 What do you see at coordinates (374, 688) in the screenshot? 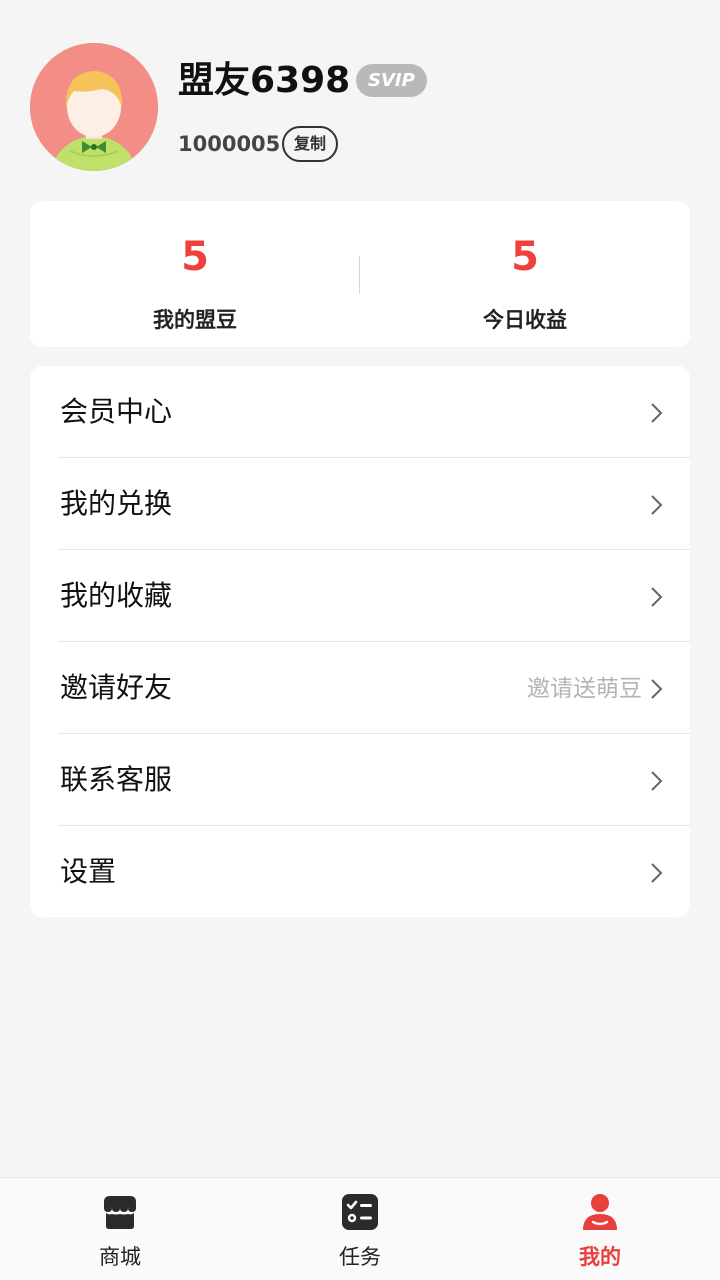
I see `menu-item-invite-friends: 邀请好友 邀请送萌豆` at bounding box center [374, 688].